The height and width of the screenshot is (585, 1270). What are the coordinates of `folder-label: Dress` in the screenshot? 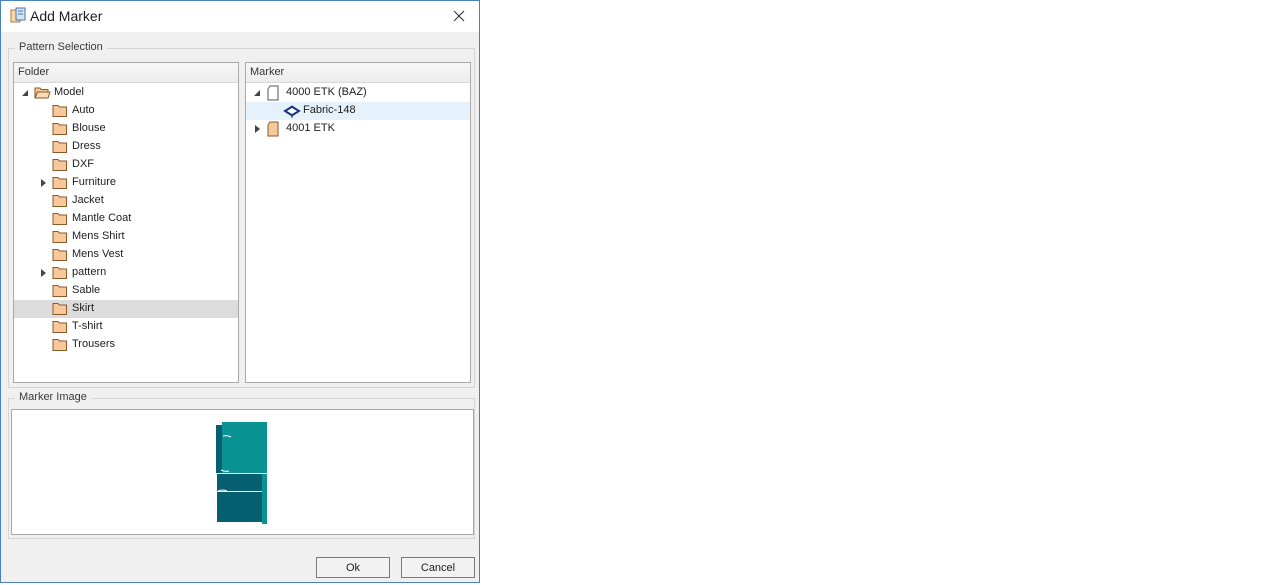 It's located at (86, 146).